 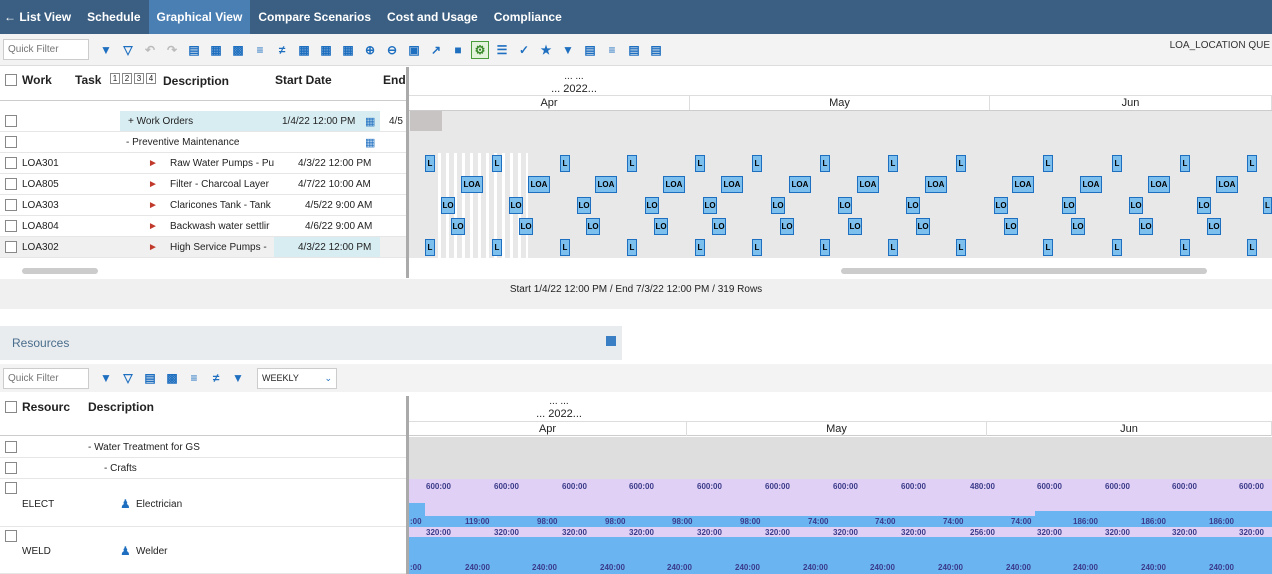 I want to click on redo-icon: ↷, so click(x=172, y=50).